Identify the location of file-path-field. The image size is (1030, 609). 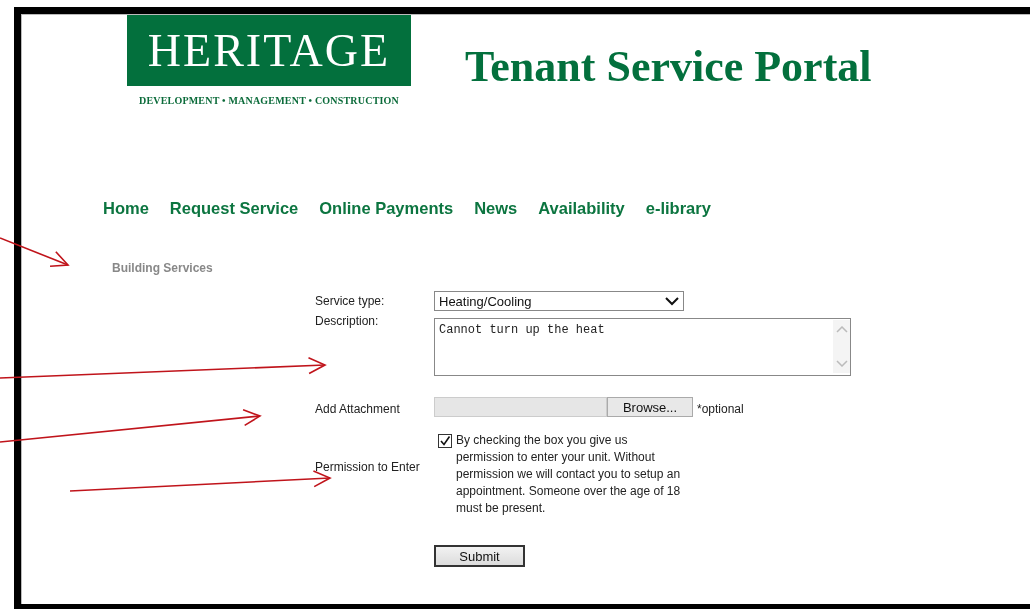
(520, 407).